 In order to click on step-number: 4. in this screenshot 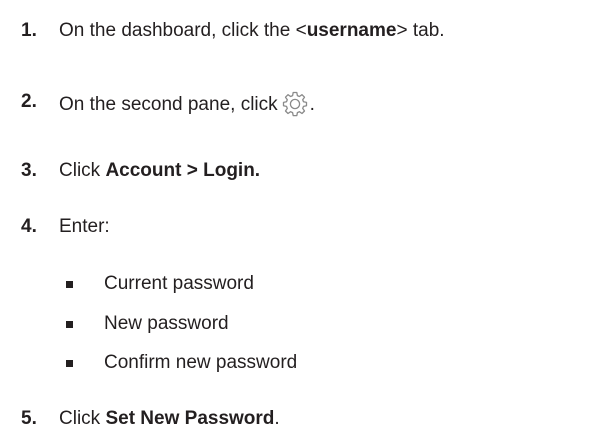, I will do `click(29, 226)`.